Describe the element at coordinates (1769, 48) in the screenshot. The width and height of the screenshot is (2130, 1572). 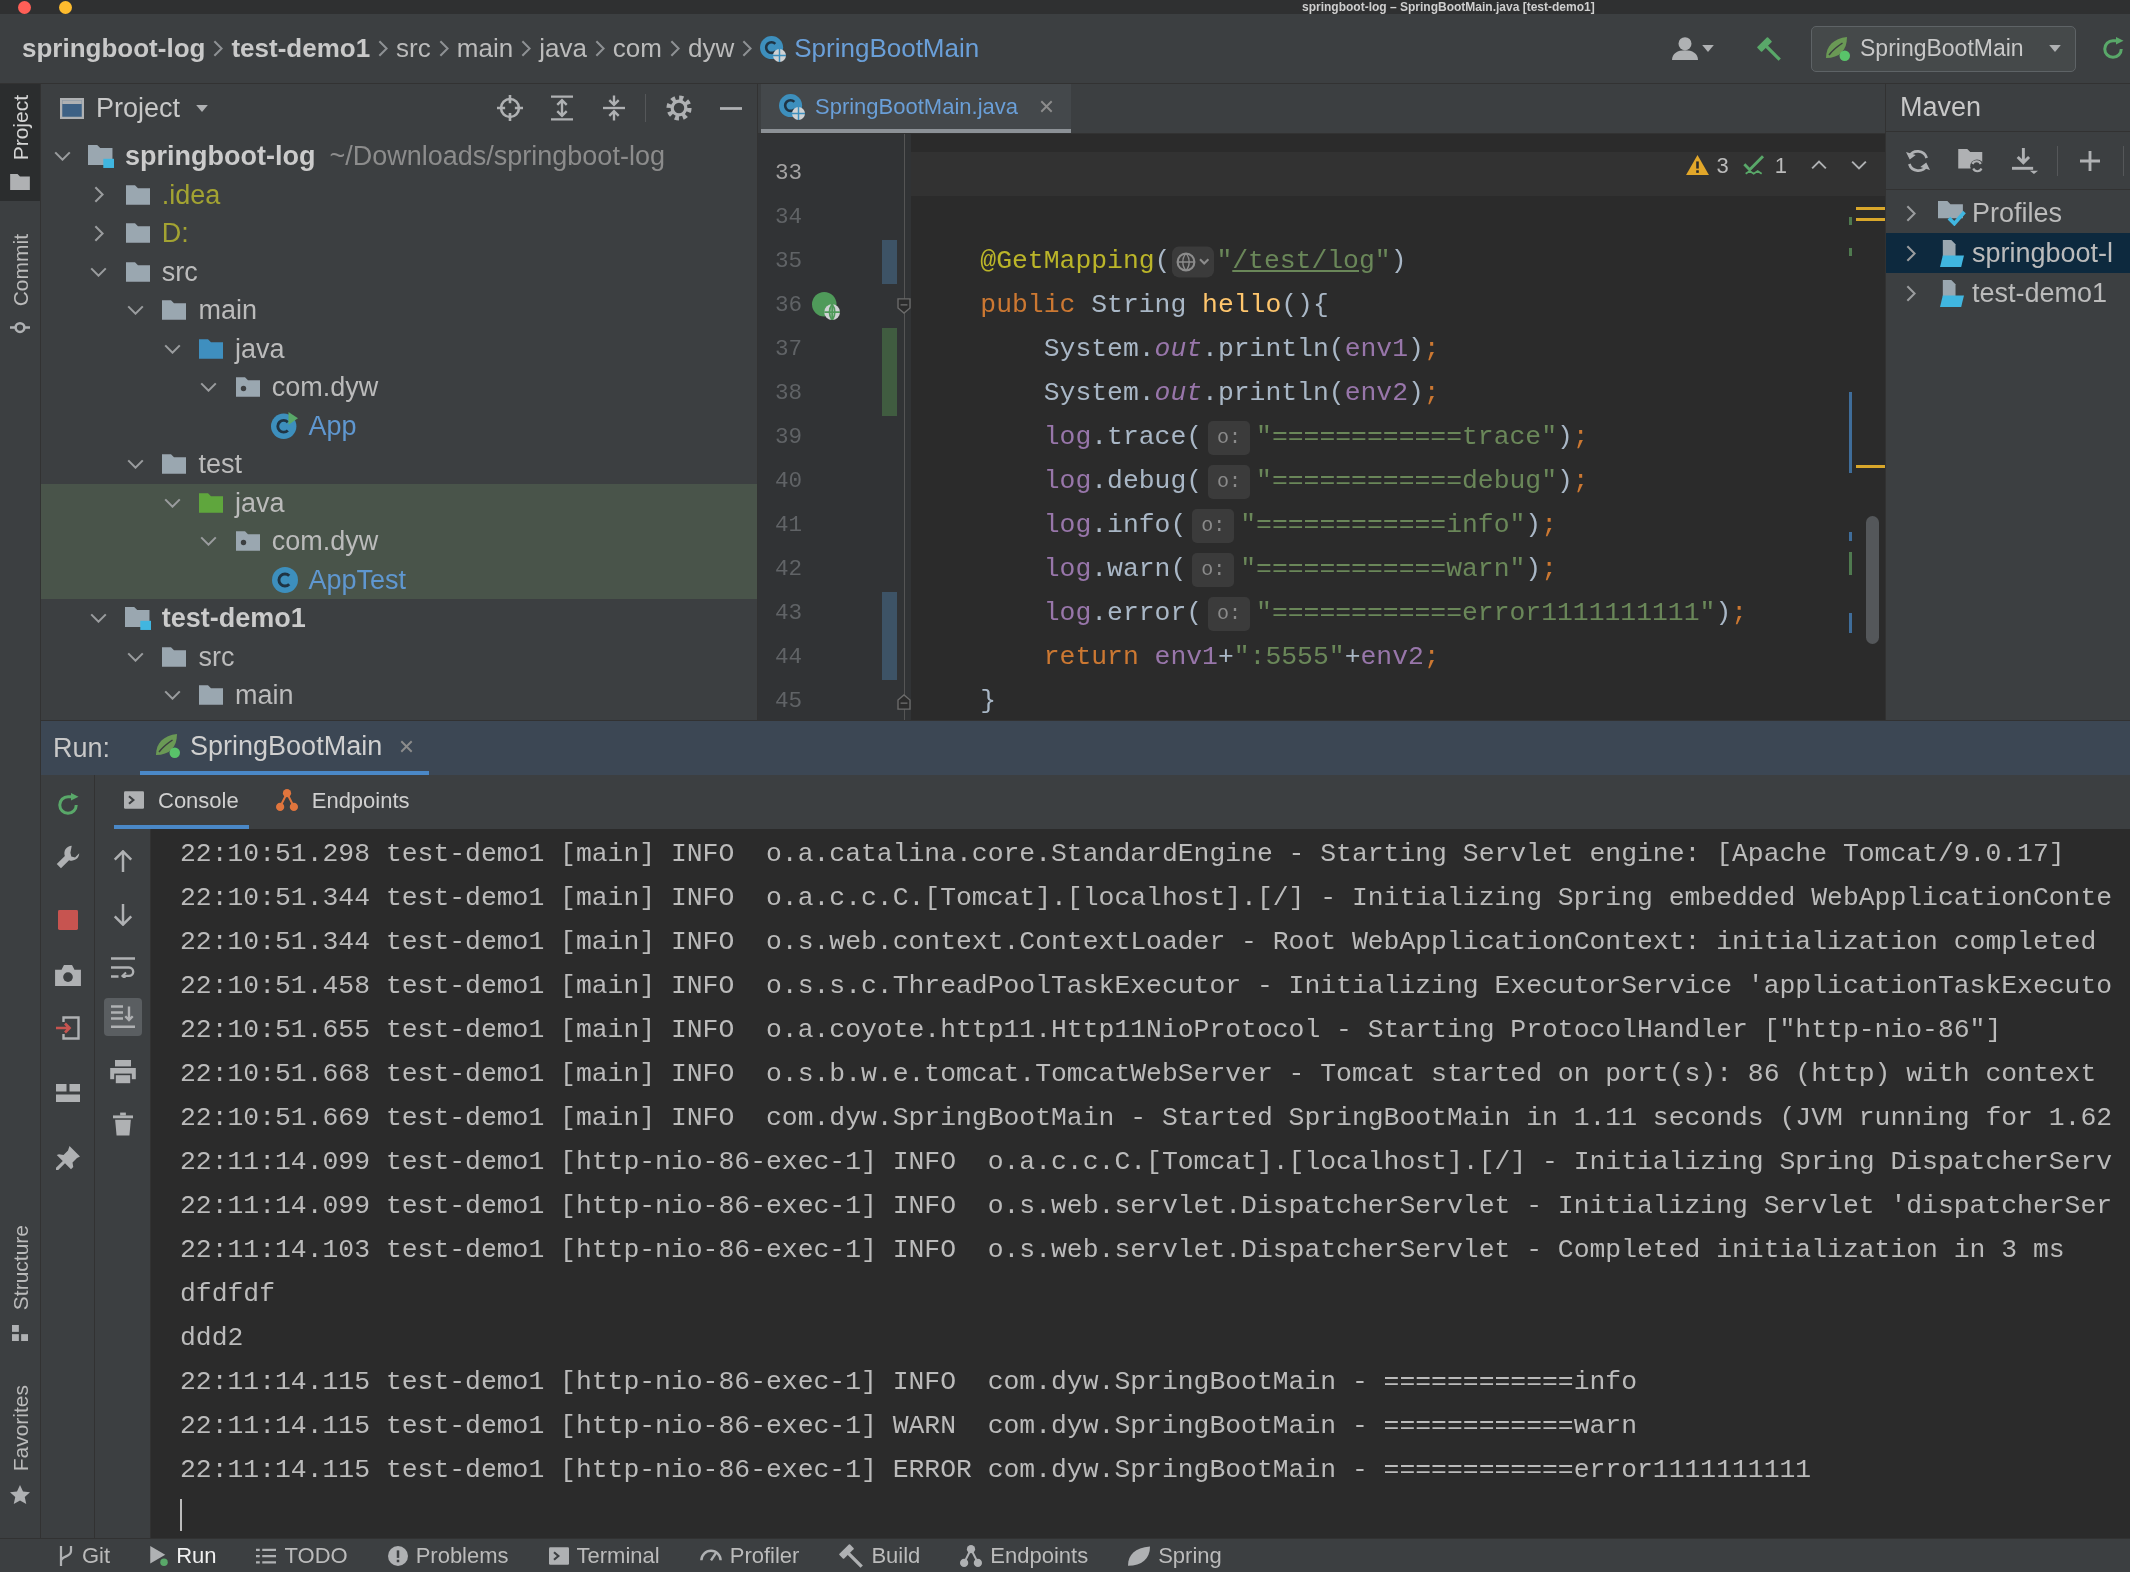
I see `hammer-icon` at that location.